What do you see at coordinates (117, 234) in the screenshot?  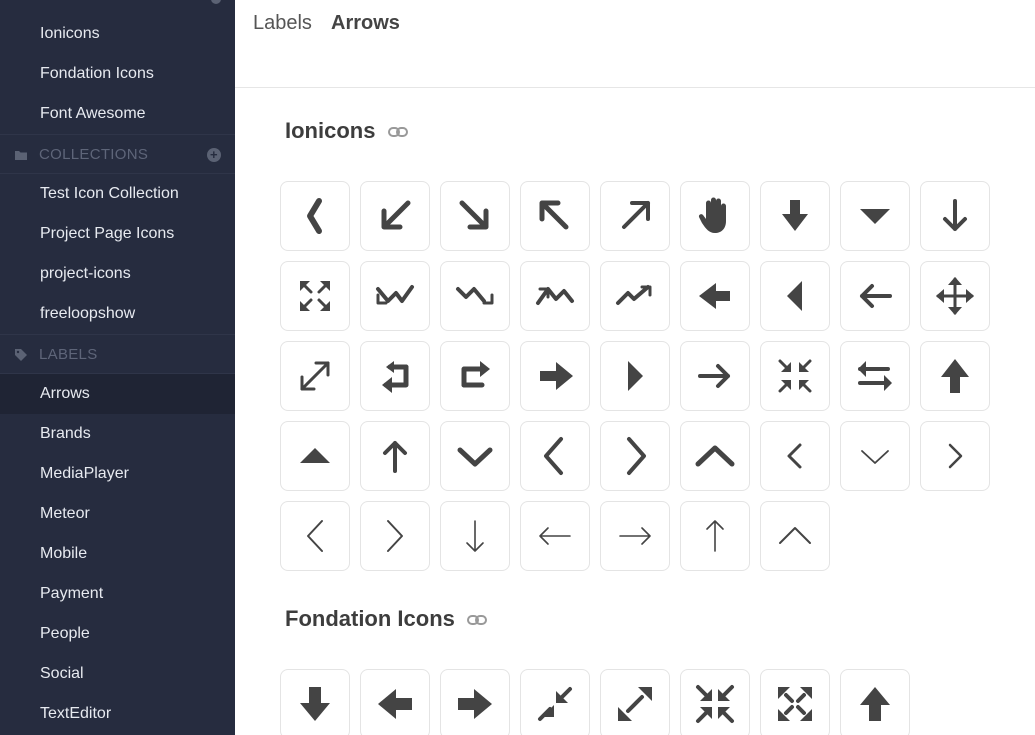 I see `sidebar-item-project-page-icons: Project Page Icons` at bounding box center [117, 234].